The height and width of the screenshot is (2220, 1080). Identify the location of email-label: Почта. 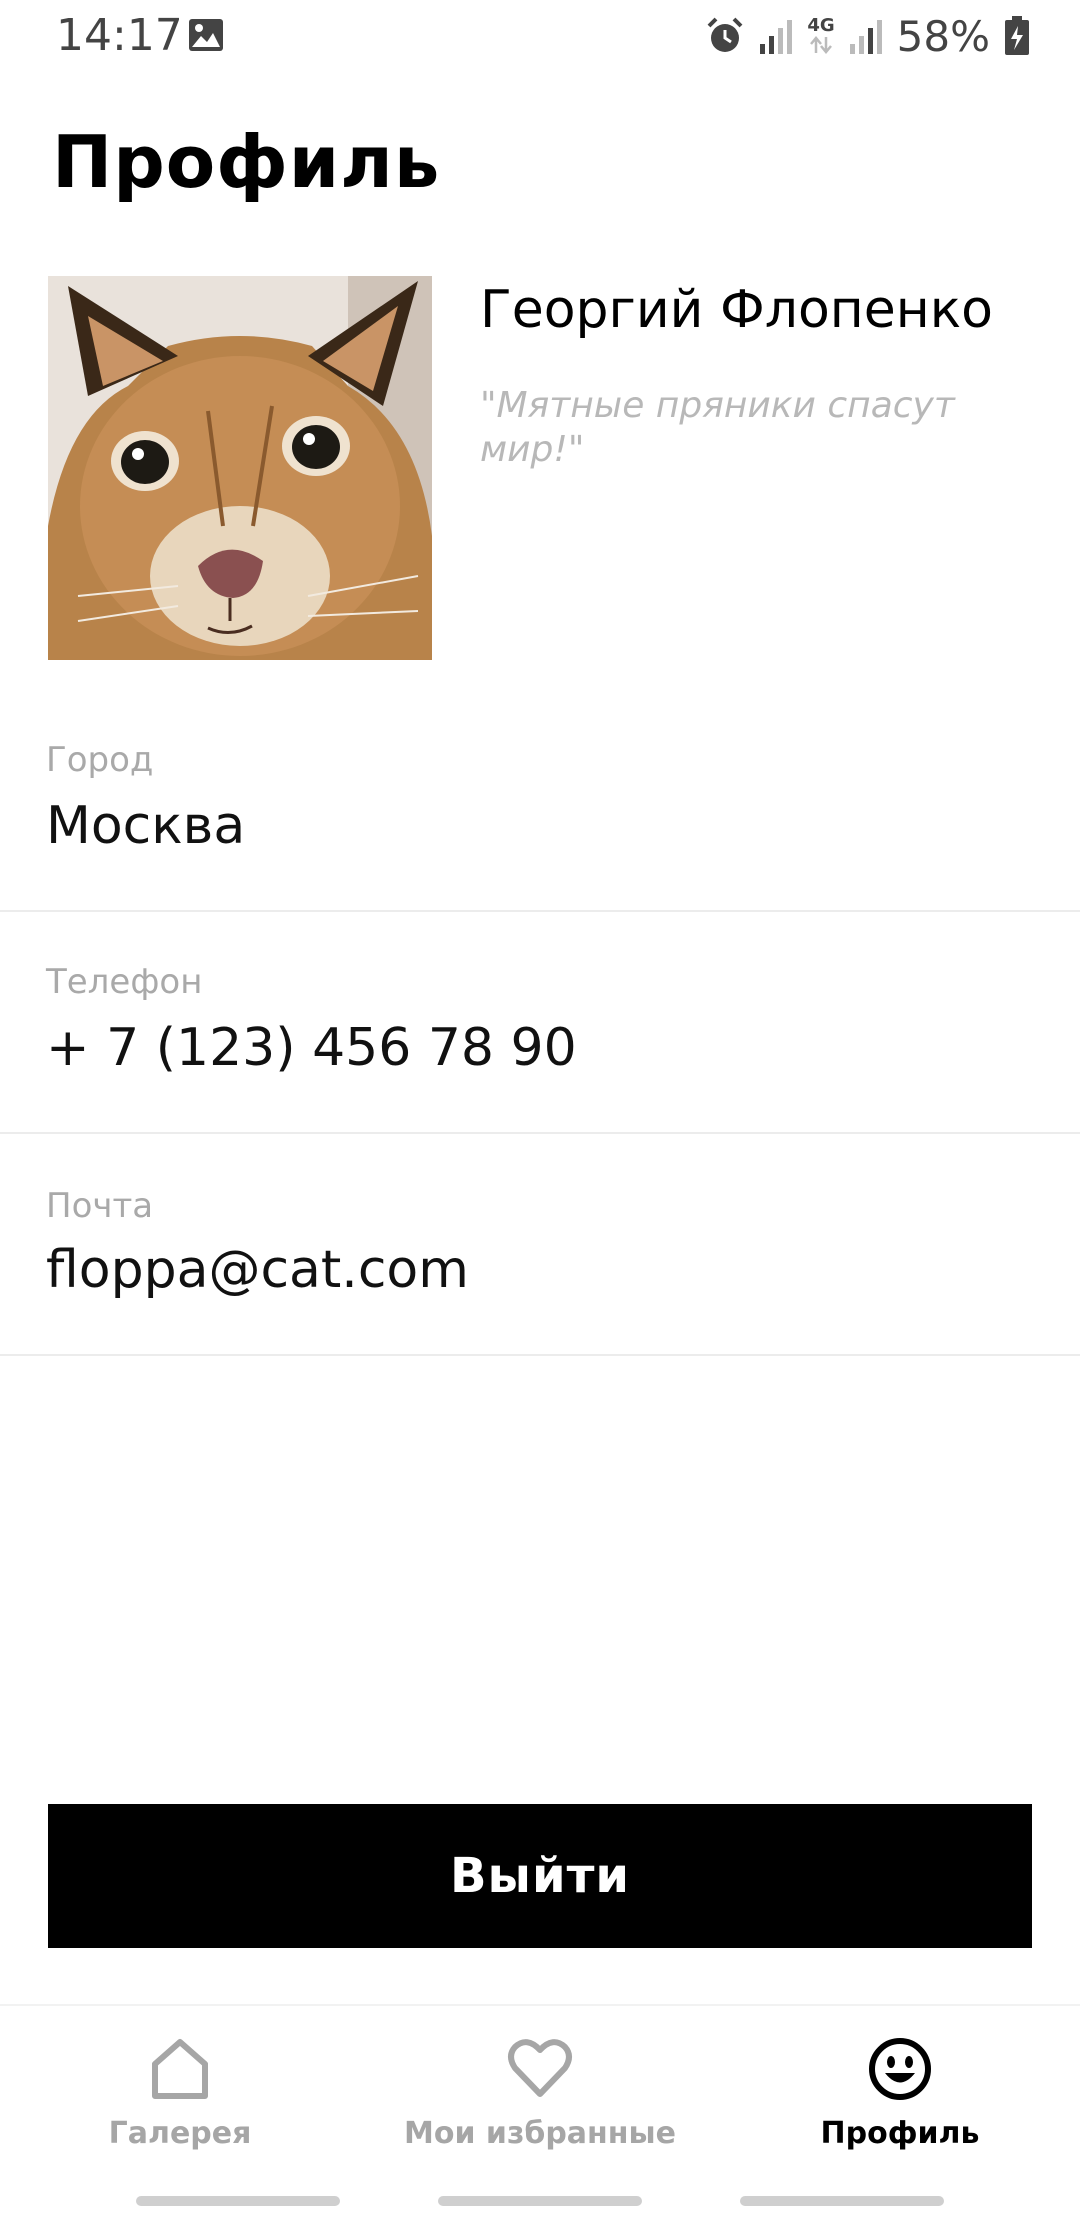
(100, 1206).